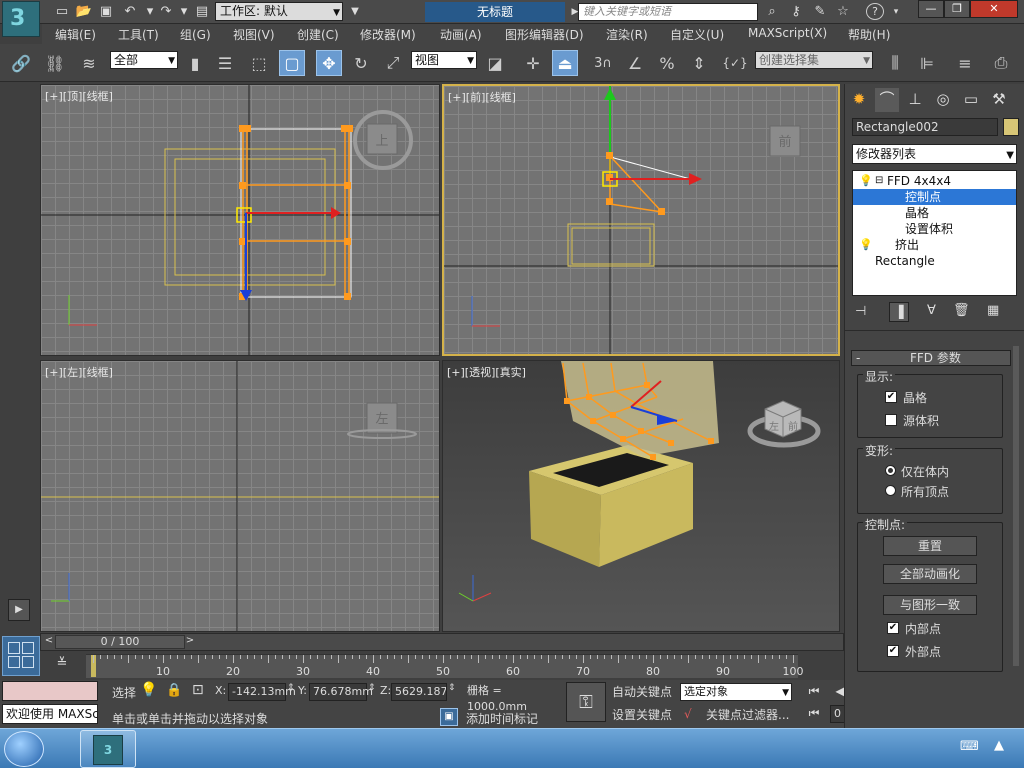  Describe the element at coordinates (50, 691) in the screenshot. I see `maxscript-mini-listener-top` at that location.